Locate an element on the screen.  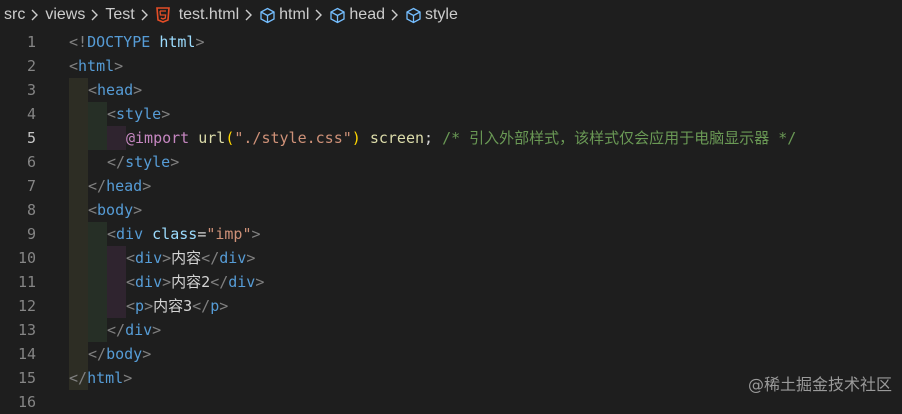
breadcrumb-item-src: src is located at coordinates (14, 15).